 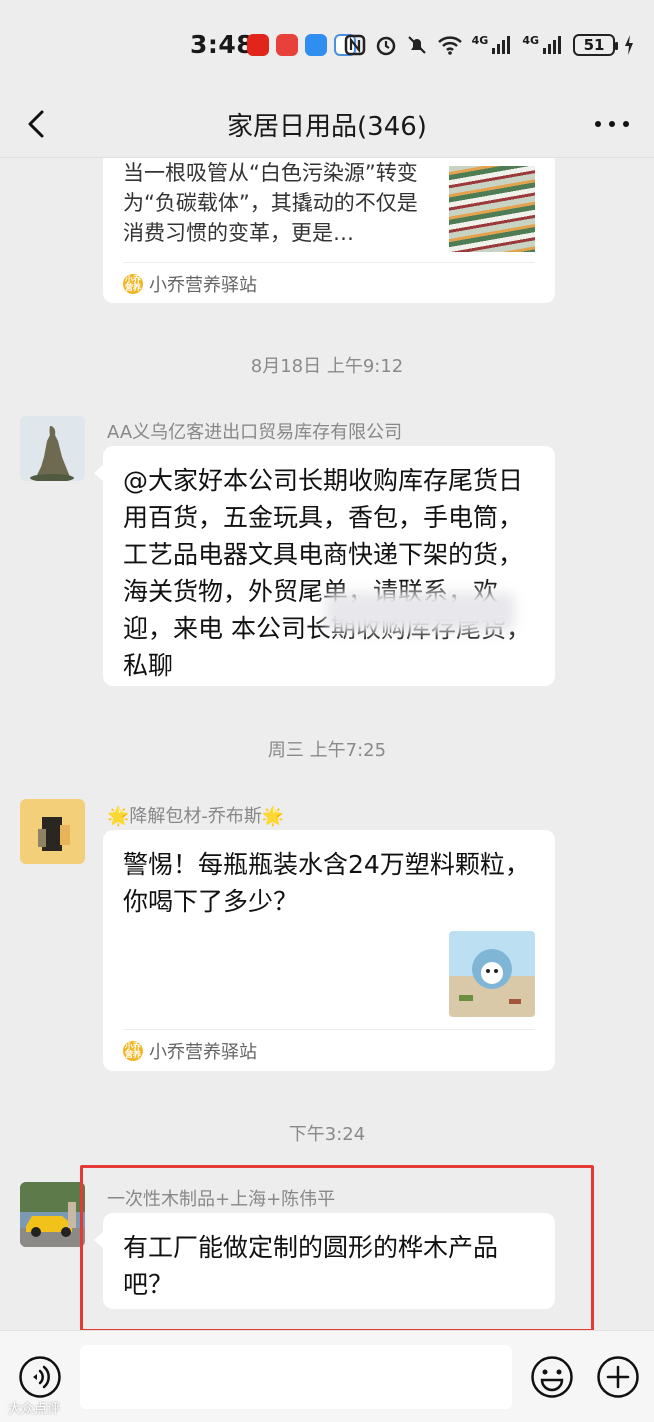 I want to click on status-time: 3:48, so click(x=222, y=44).